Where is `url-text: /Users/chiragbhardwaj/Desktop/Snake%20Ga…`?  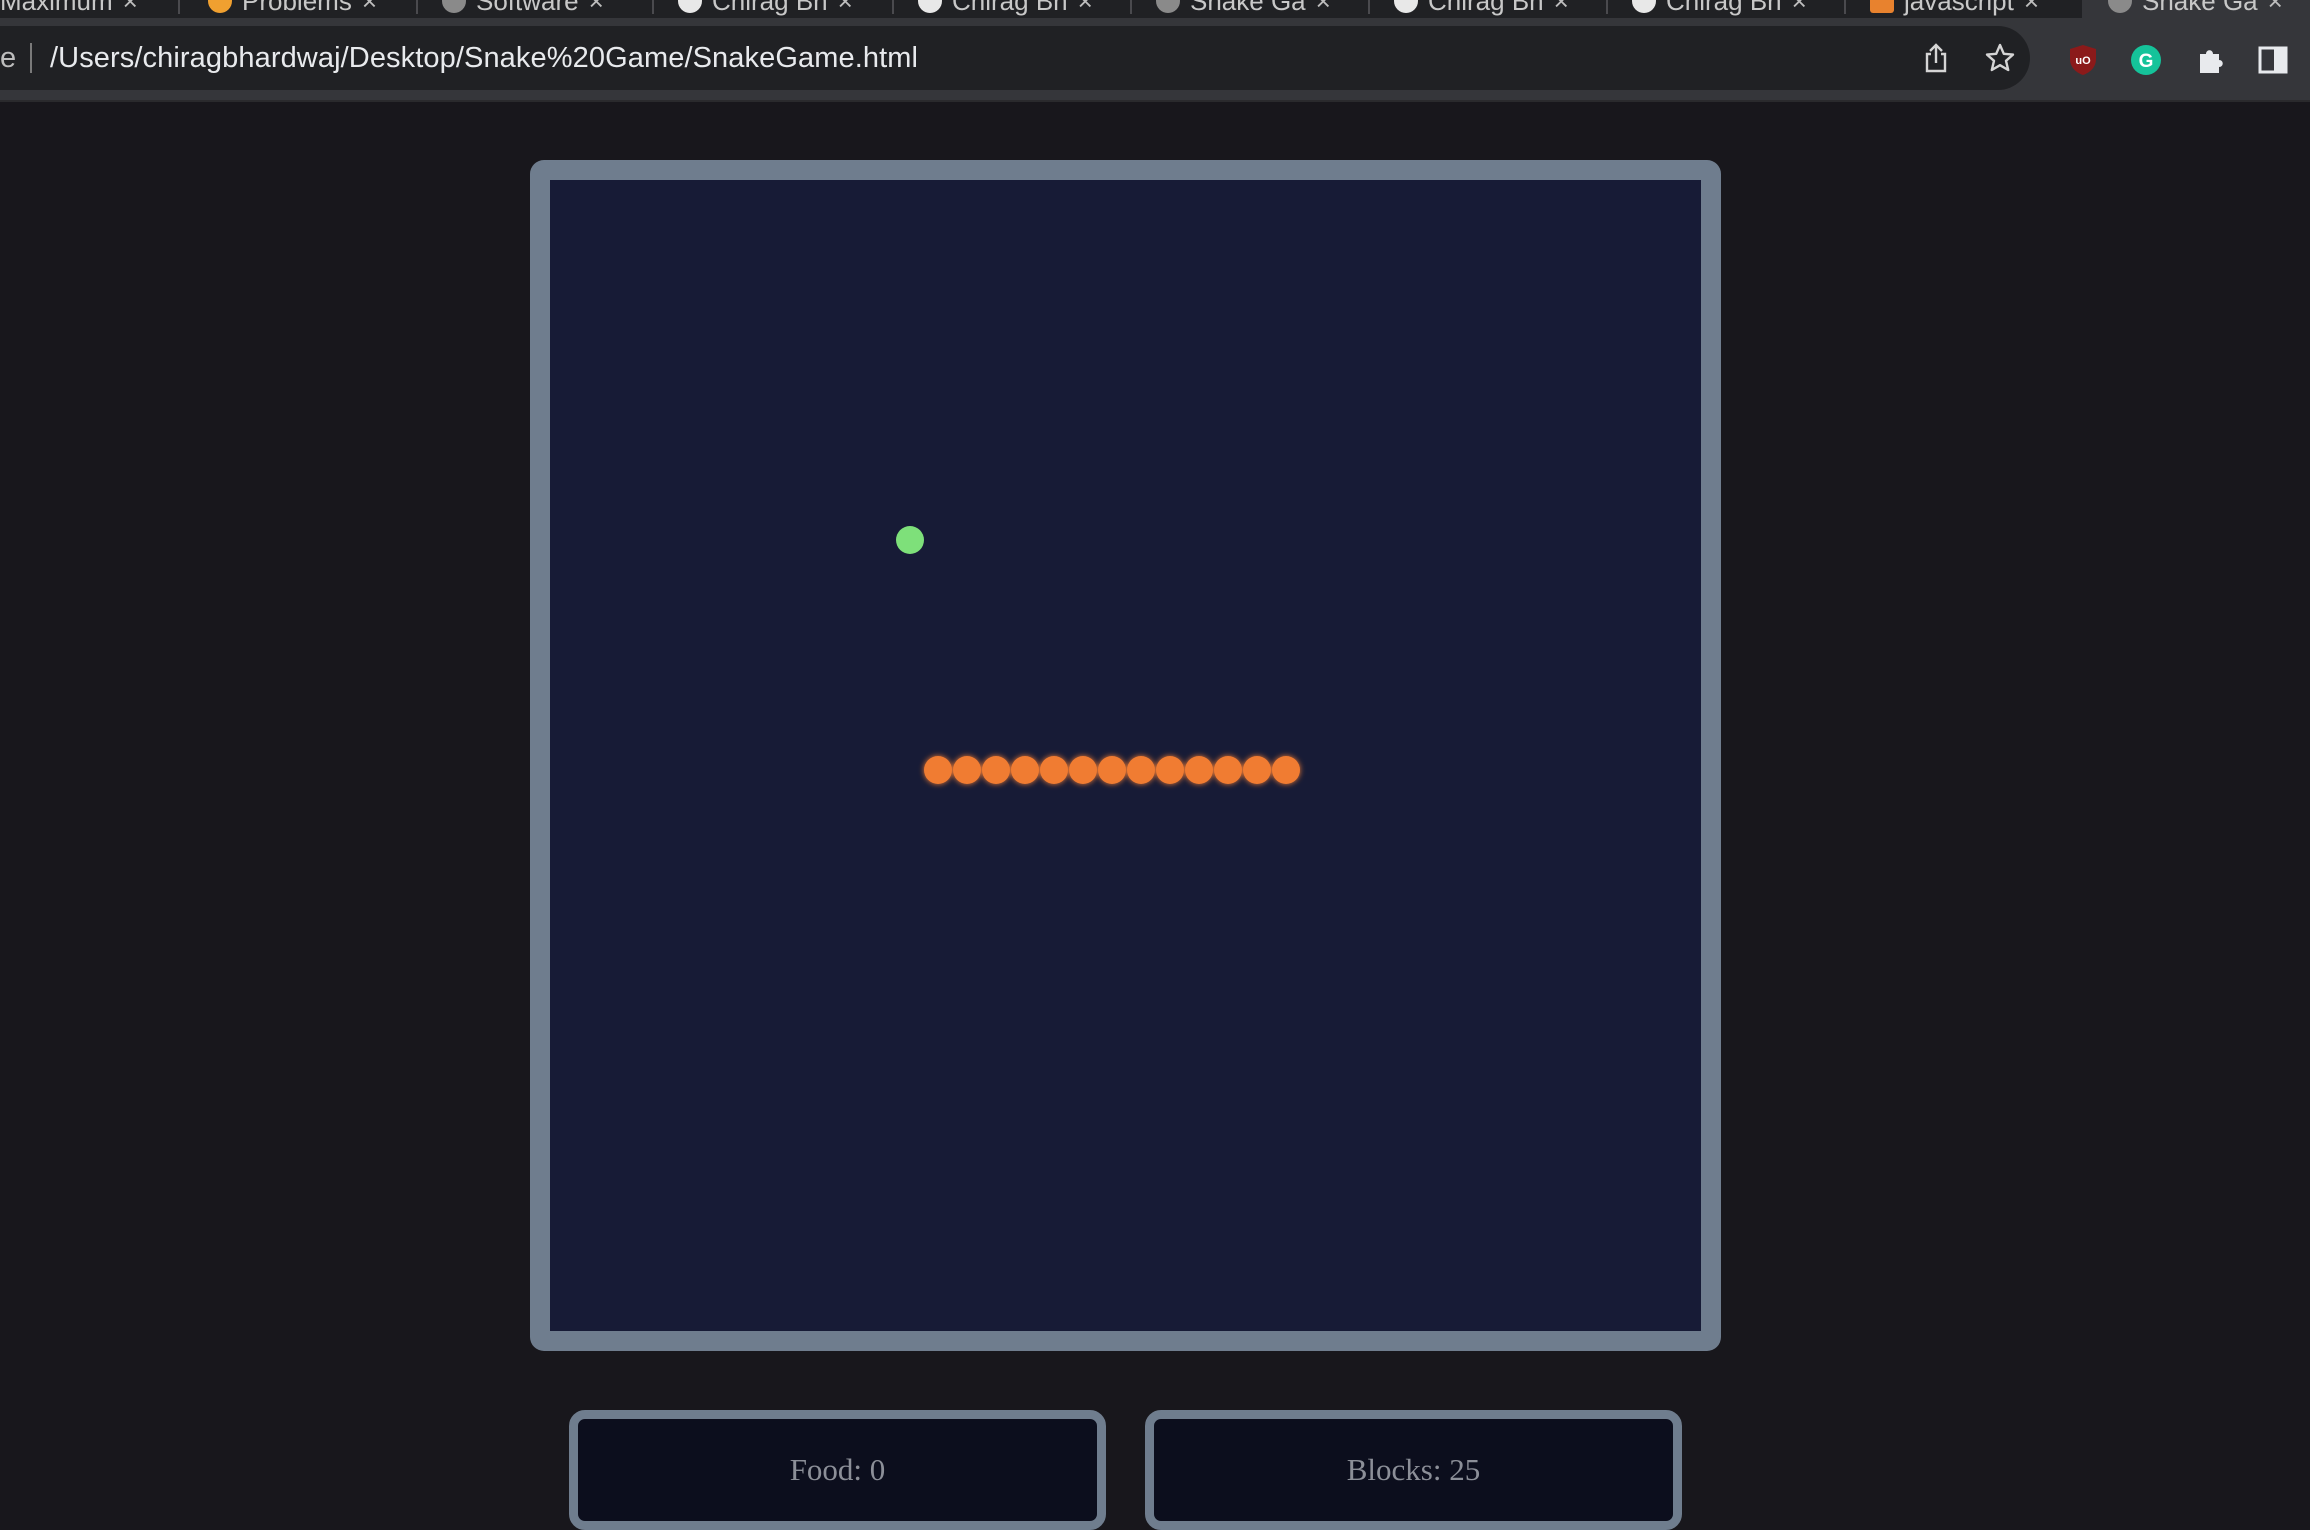 url-text: /Users/chiragbhardwaj/Desktop/Snake%20Ga… is located at coordinates (484, 58).